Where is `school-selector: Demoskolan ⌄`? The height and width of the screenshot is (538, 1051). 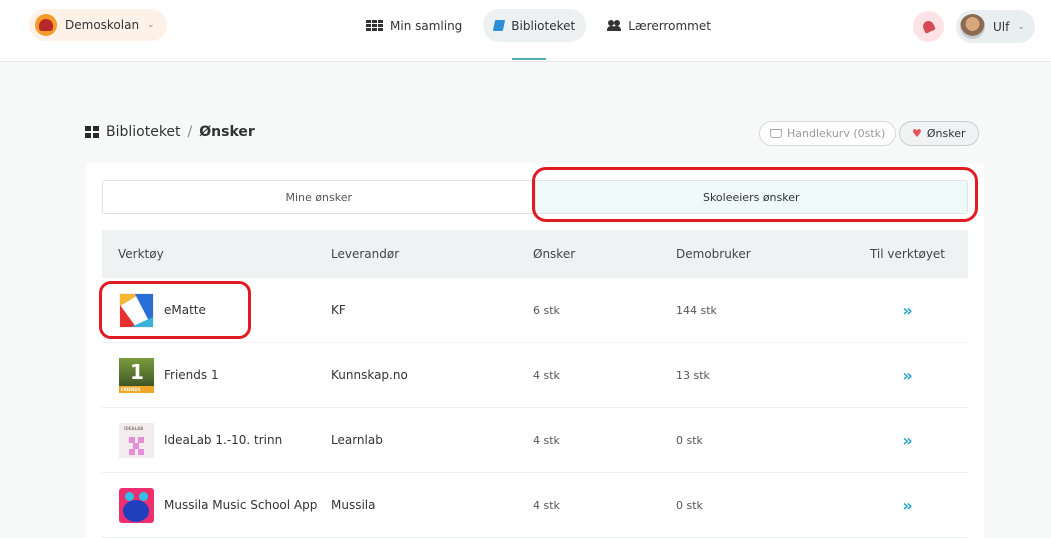 school-selector: Demoskolan ⌄ is located at coordinates (98, 25).